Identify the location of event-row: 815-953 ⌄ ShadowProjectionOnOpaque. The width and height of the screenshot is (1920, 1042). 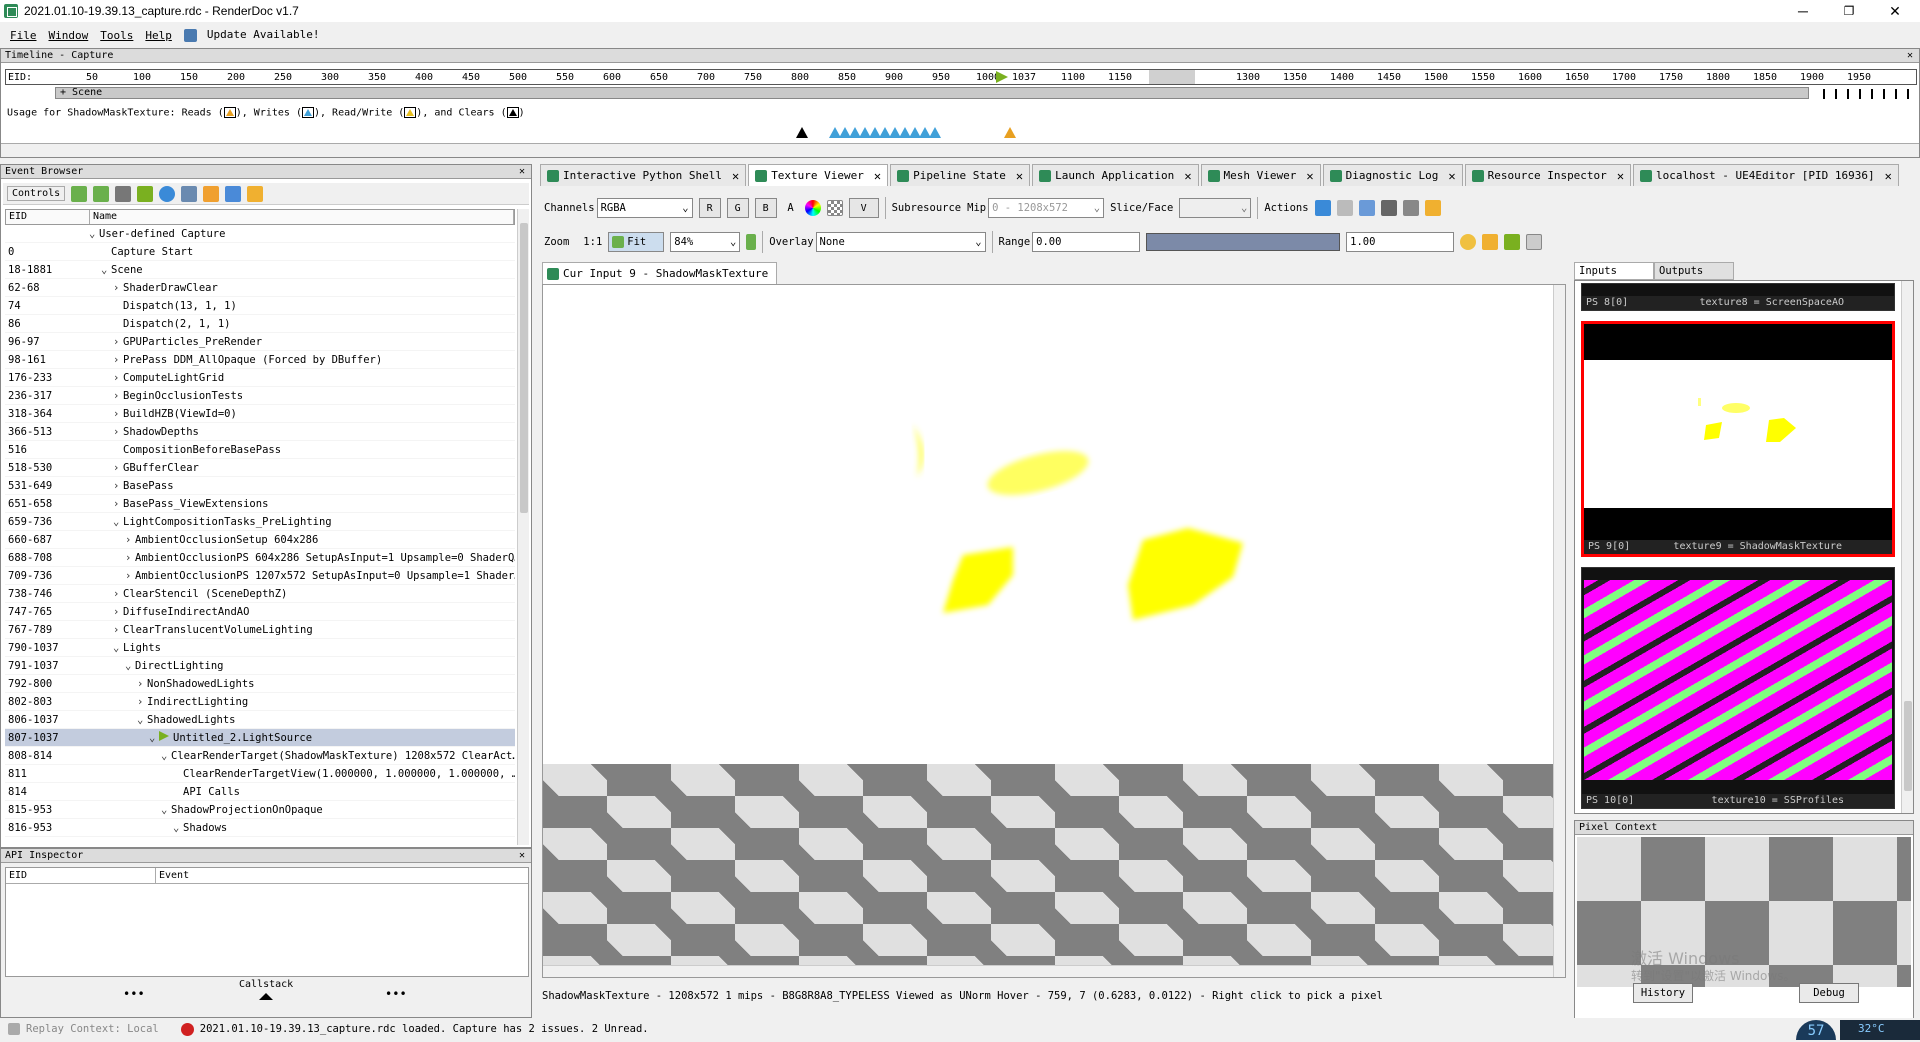
(260, 810).